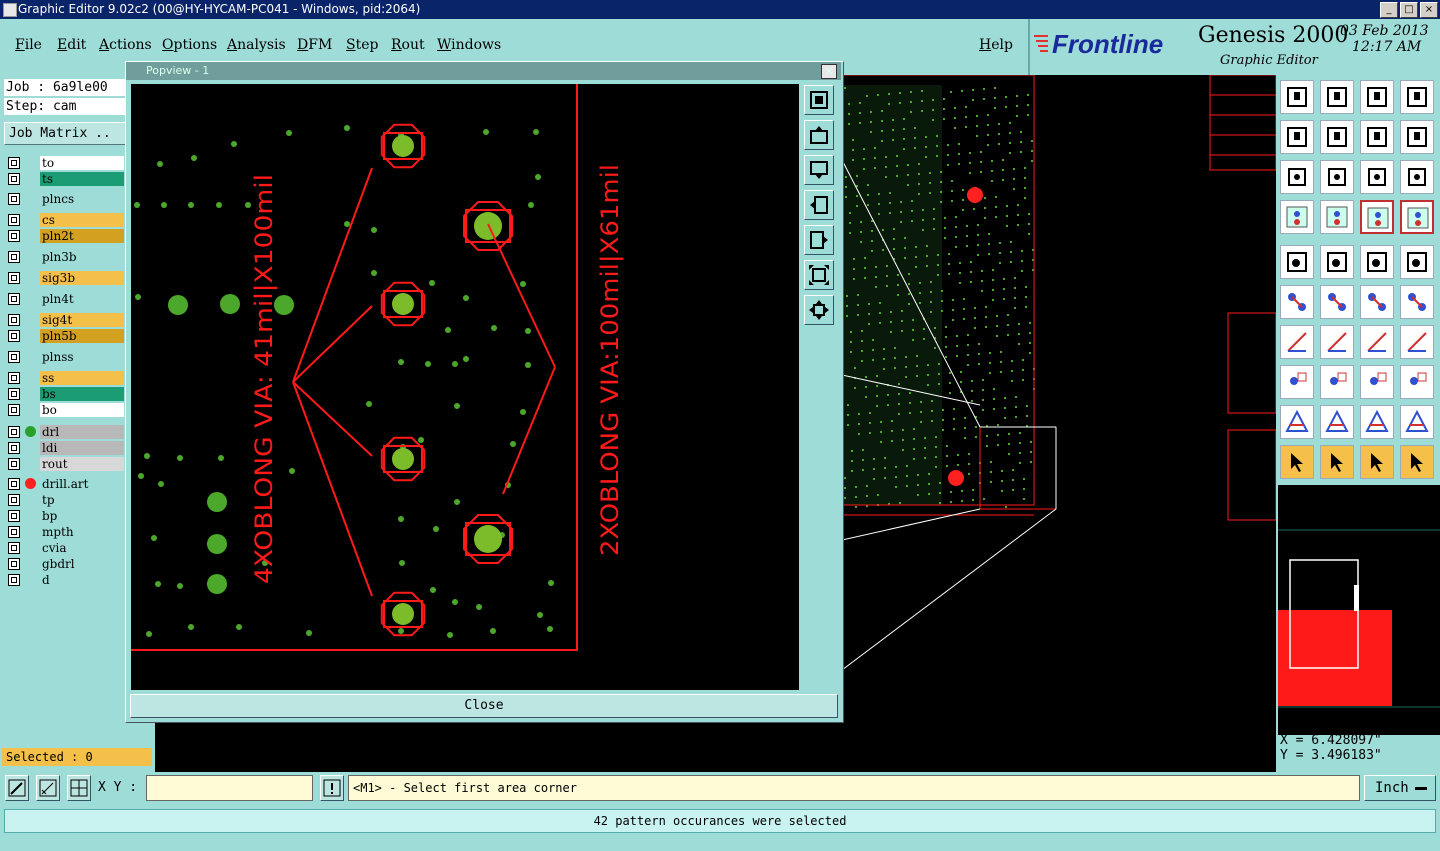  Describe the element at coordinates (1337, 262) in the screenshot. I see `draw-line-tool-button` at that location.